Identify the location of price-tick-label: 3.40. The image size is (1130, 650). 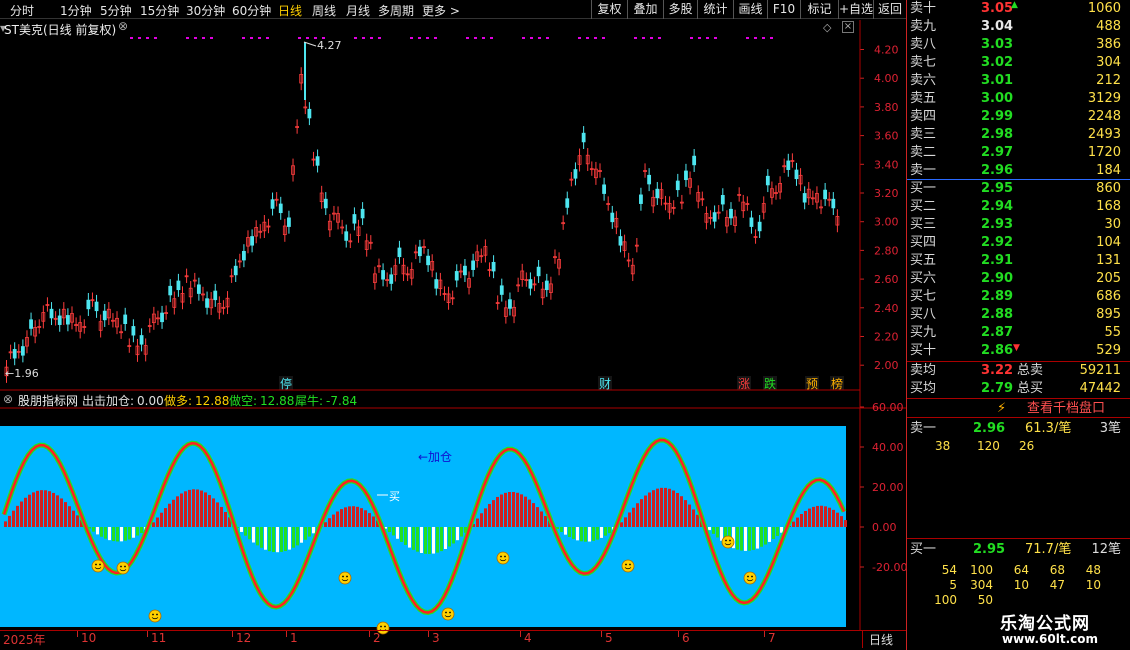
(886, 164).